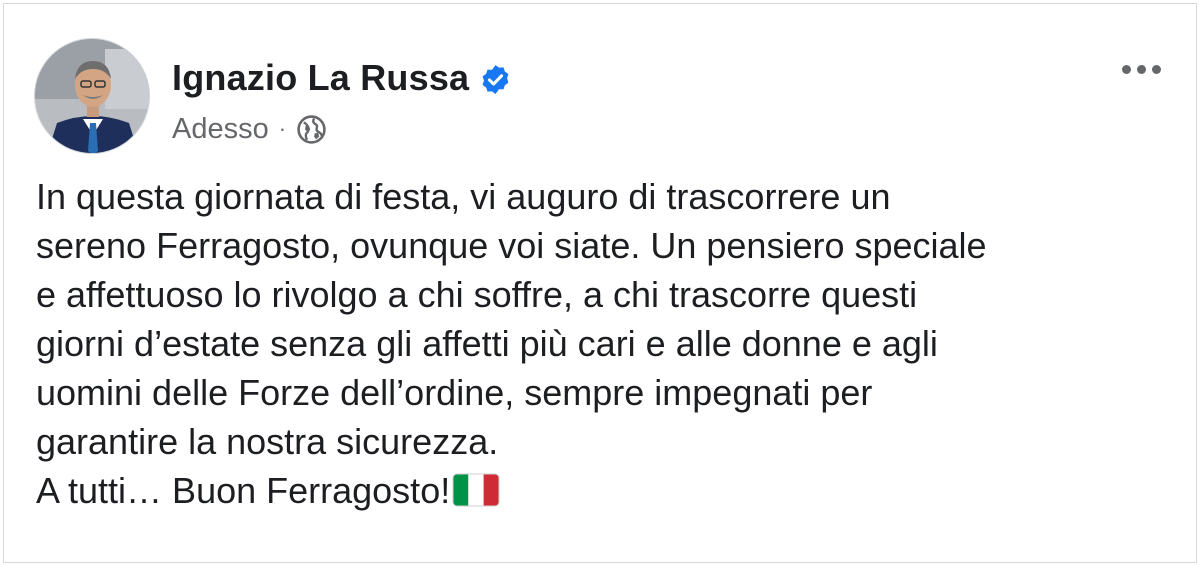 This screenshot has height=566, width=1200. I want to click on author-name: Ignazio La Russa, so click(320, 78).